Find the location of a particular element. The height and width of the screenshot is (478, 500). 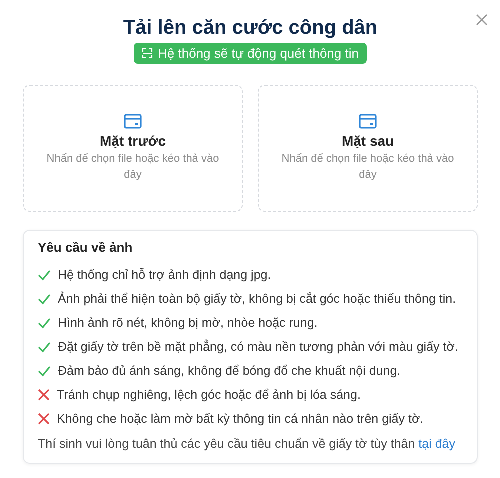

requirement-text: Đặt giấy tờ trên bề mặt phẳng, có màu nền tương phản với màu giấy tờ. is located at coordinates (258, 347).